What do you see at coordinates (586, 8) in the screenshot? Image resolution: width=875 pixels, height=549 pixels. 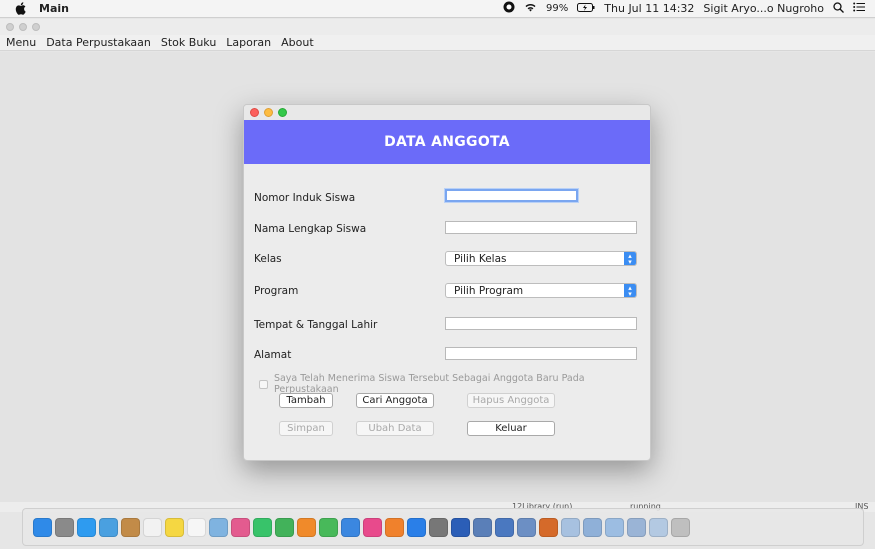 I see `battery-icon` at bounding box center [586, 8].